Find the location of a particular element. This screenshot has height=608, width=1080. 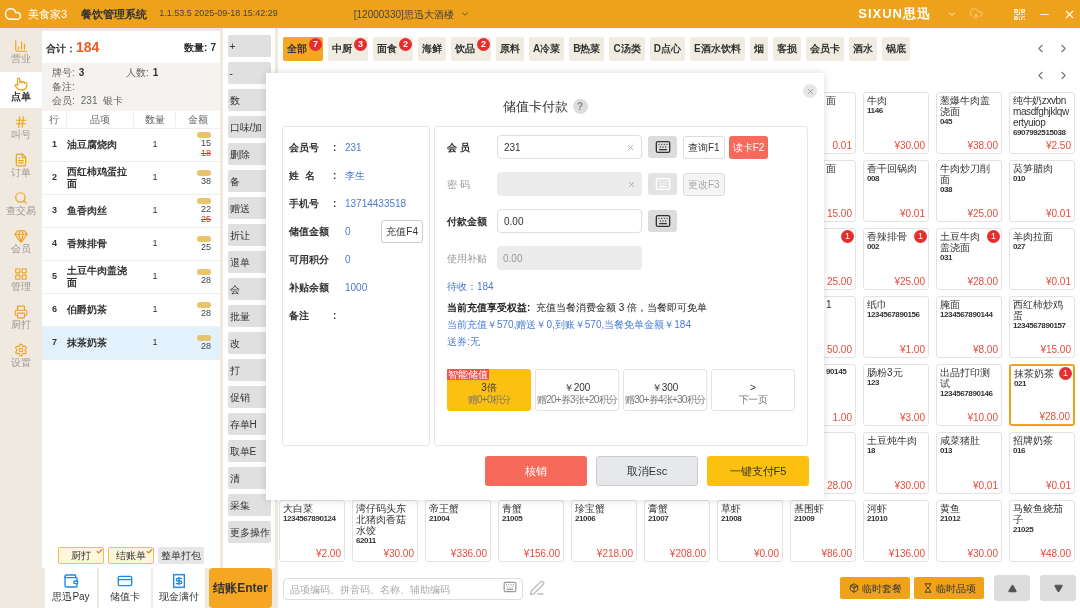

quick-button: 临时品项 is located at coordinates (949, 588).